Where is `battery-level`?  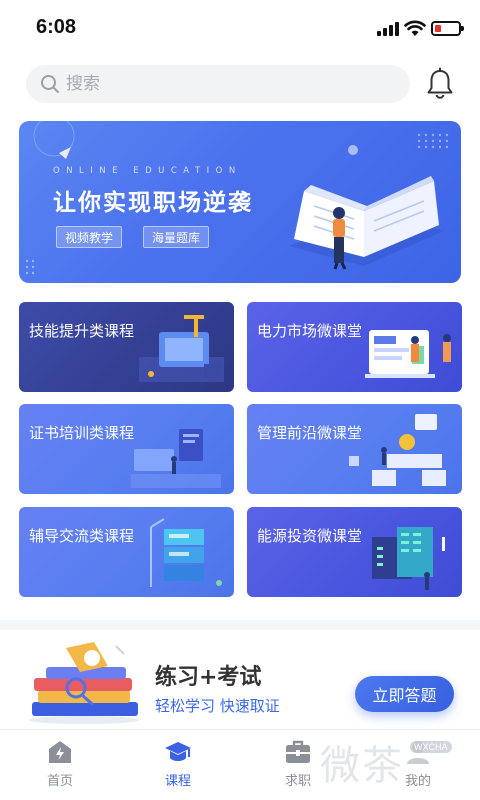 battery-level is located at coordinates (438, 28).